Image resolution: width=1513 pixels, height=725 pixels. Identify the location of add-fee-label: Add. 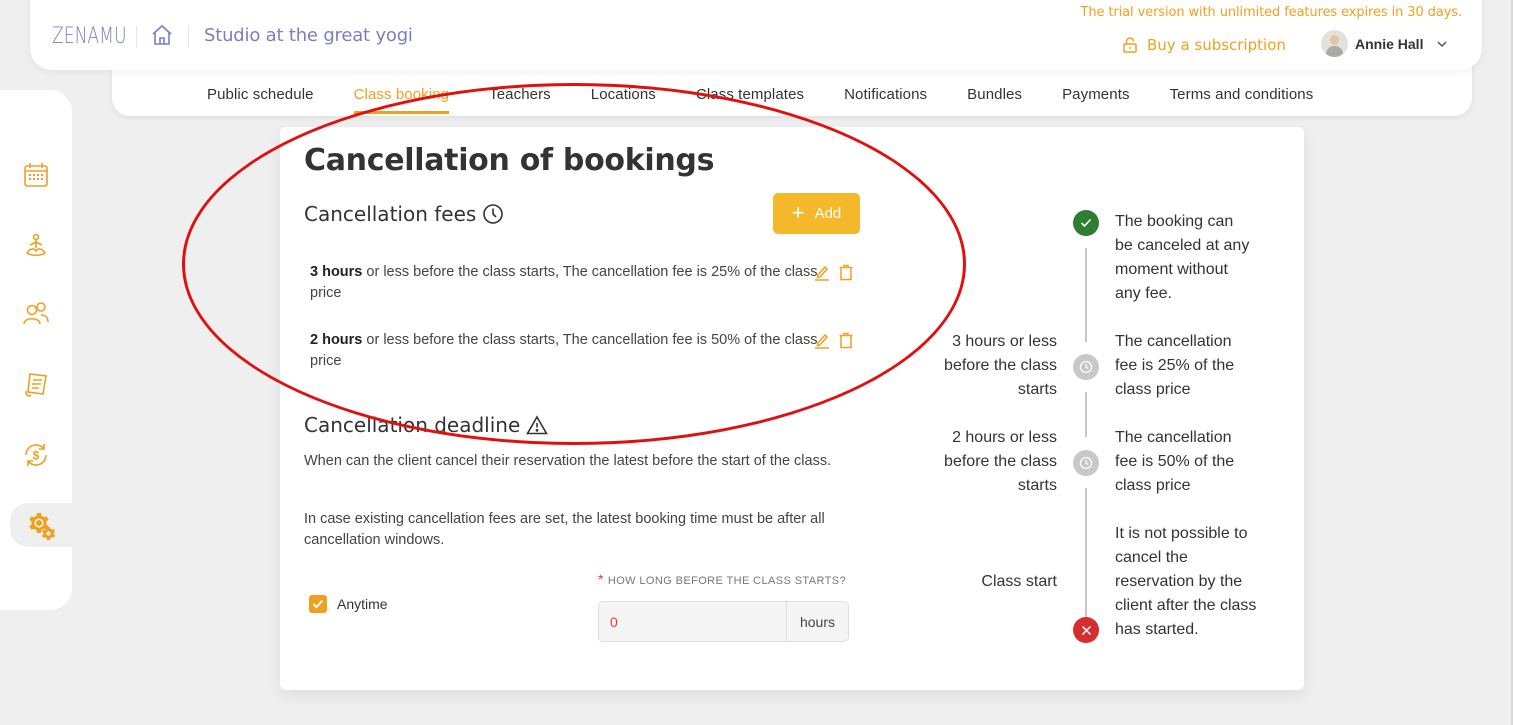
(828, 213).